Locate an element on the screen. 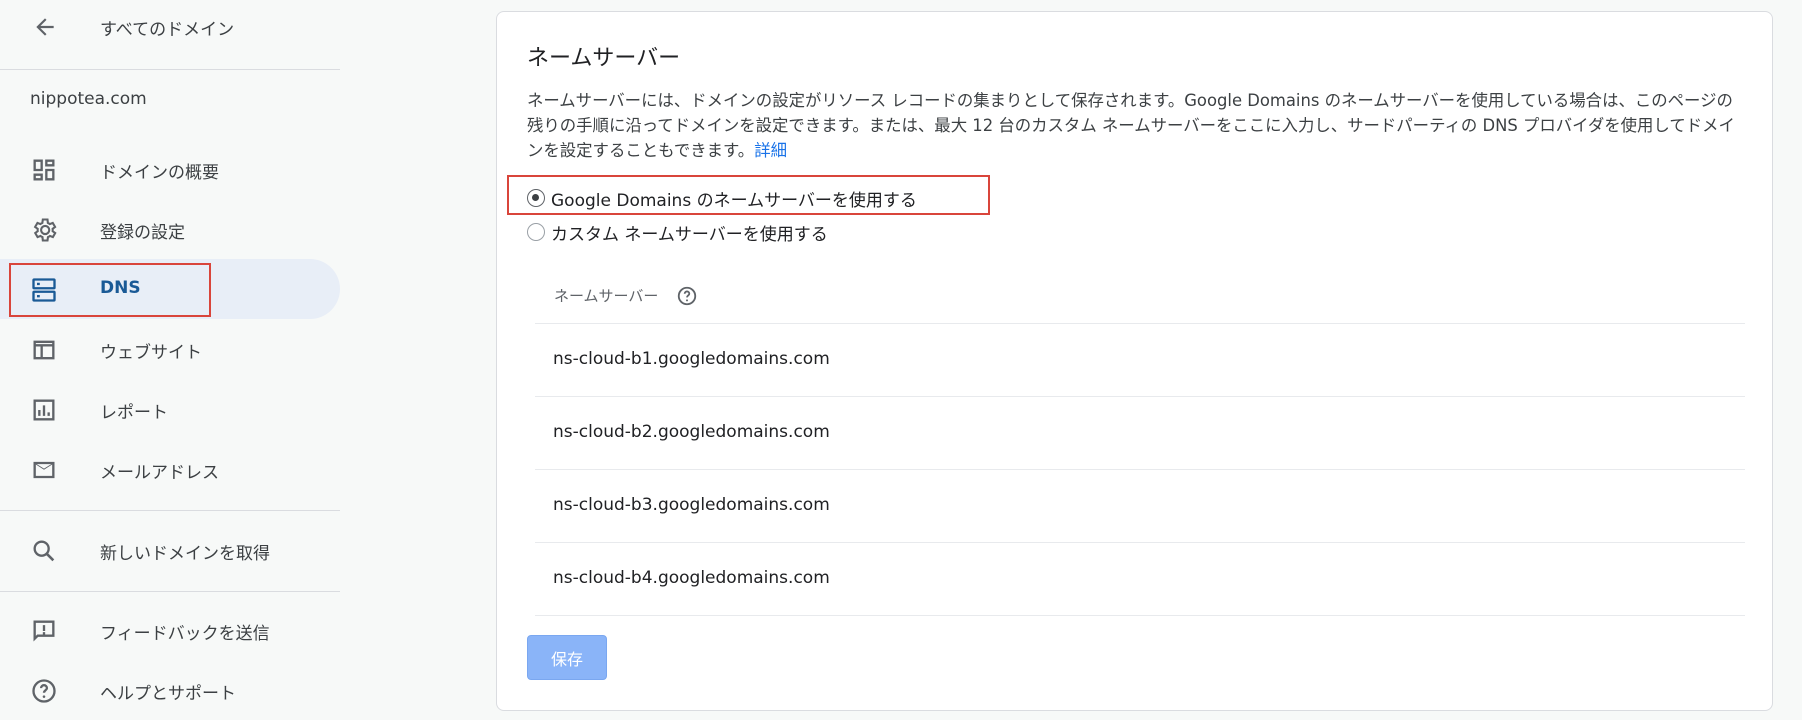 The width and height of the screenshot is (1802, 720). nameserver-value: ns-cloud-b1.googledomains.com is located at coordinates (691, 359).